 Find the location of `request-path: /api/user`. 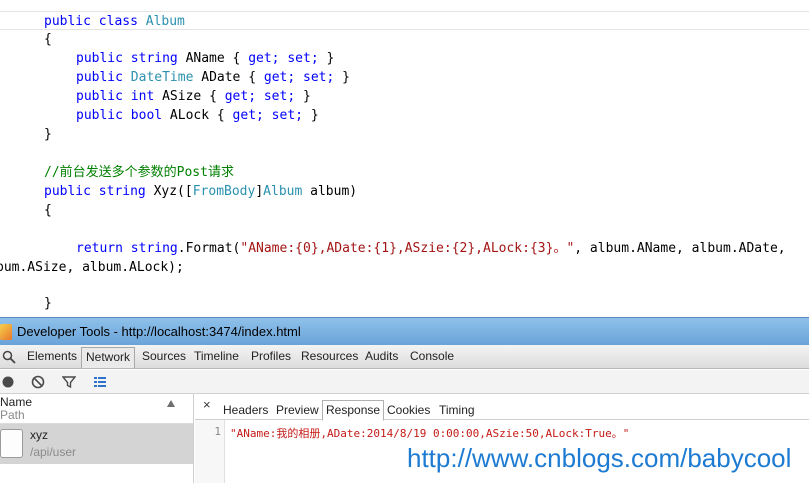

request-path: /api/user is located at coordinates (53, 452).